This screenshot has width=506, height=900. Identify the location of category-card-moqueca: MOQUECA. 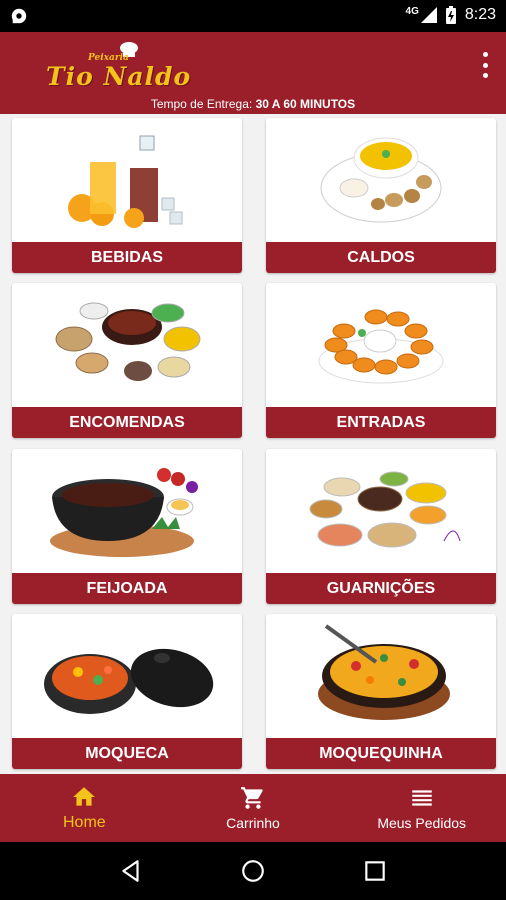
(127, 691).